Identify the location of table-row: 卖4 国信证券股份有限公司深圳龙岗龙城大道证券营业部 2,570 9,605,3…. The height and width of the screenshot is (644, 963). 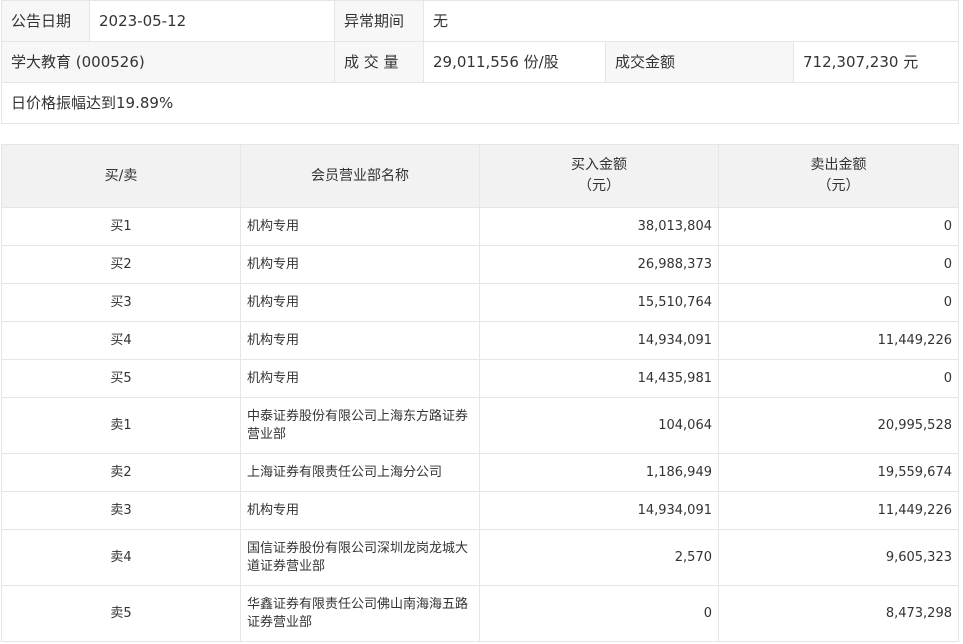
(480, 557).